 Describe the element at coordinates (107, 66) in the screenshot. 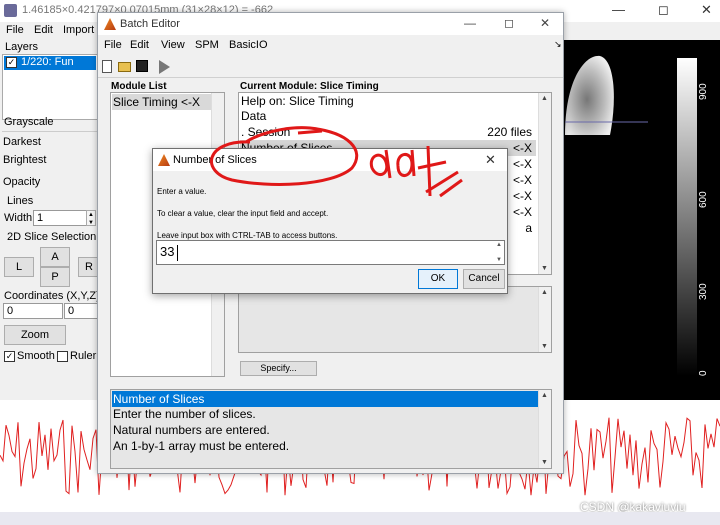

I see `new-file-icon` at that location.